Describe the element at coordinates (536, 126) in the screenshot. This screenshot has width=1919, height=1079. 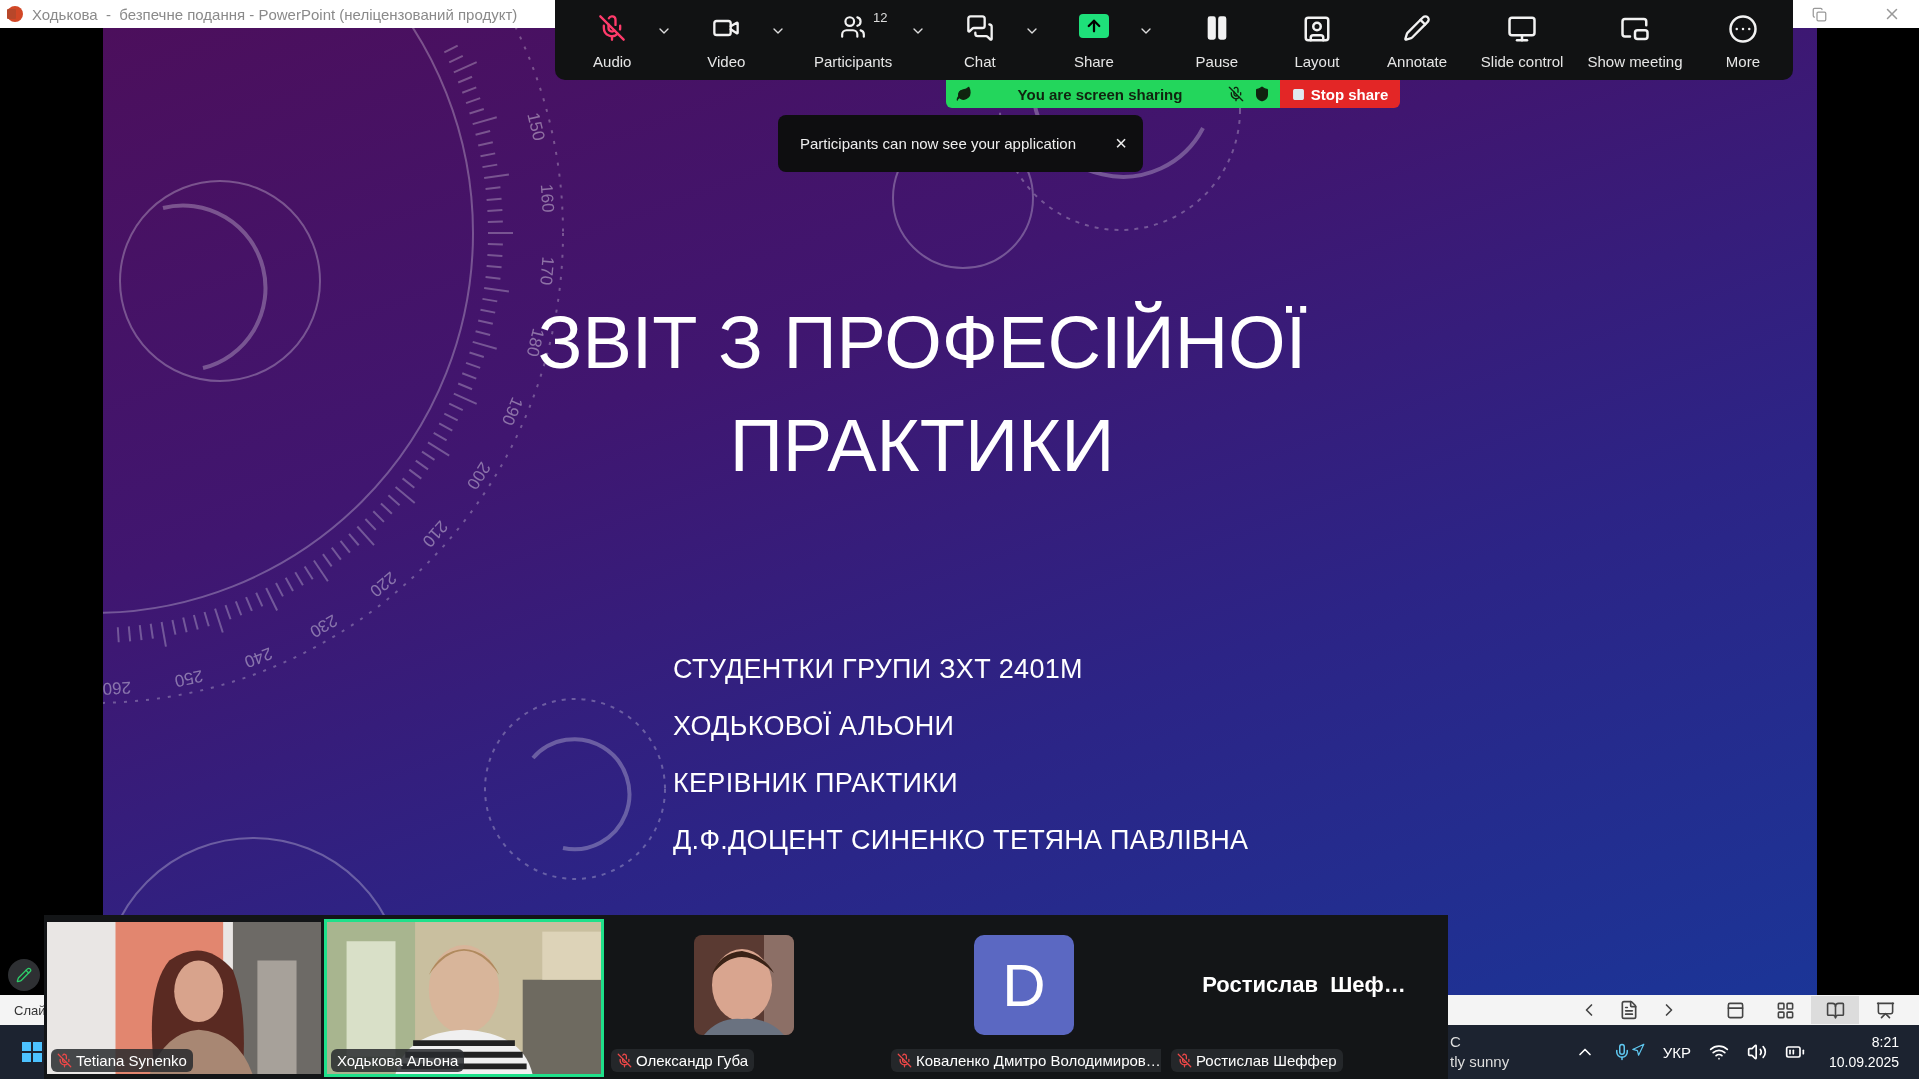
I see `dial-label: 150` at that location.